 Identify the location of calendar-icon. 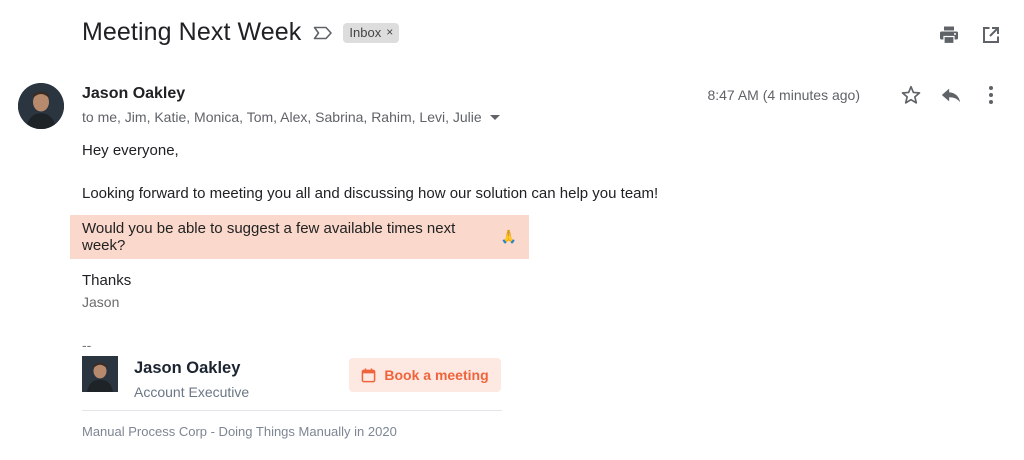
(368, 375).